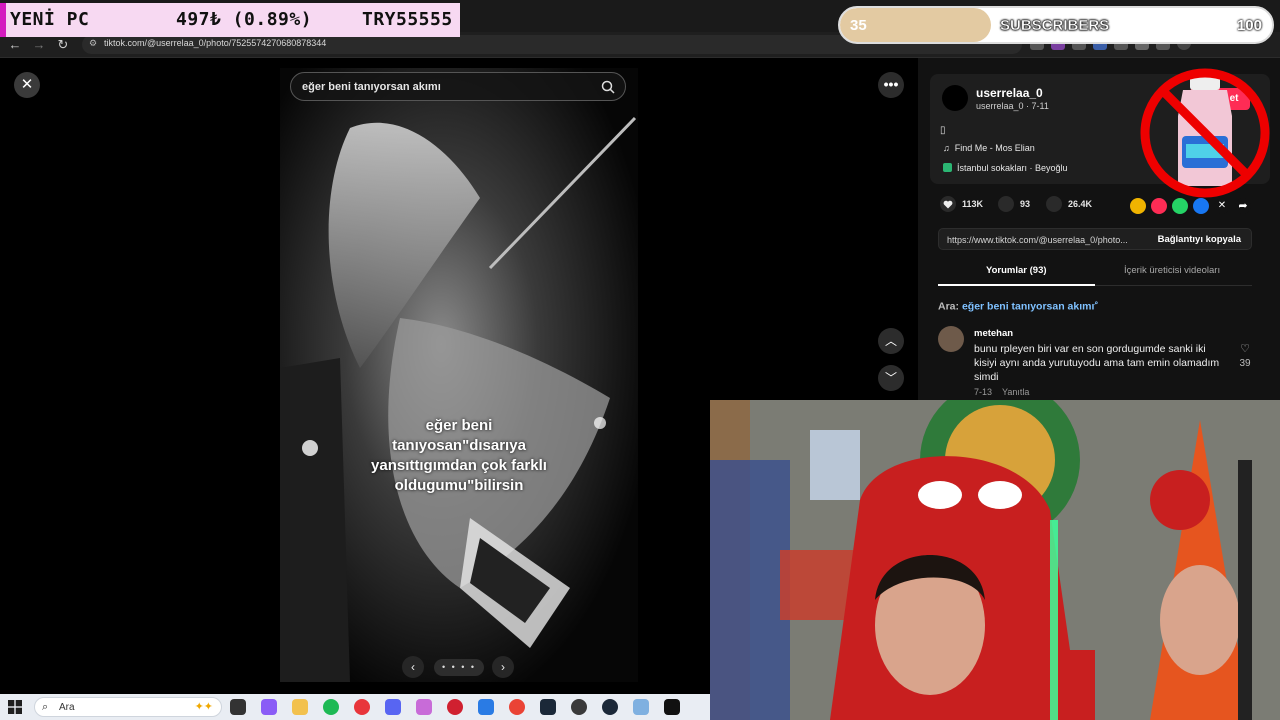 This screenshot has height=720, width=1280. What do you see at coordinates (1190, 206) in the screenshot?
I see `share-icons: ✕ ➦` at bounding box center [1190, 206].